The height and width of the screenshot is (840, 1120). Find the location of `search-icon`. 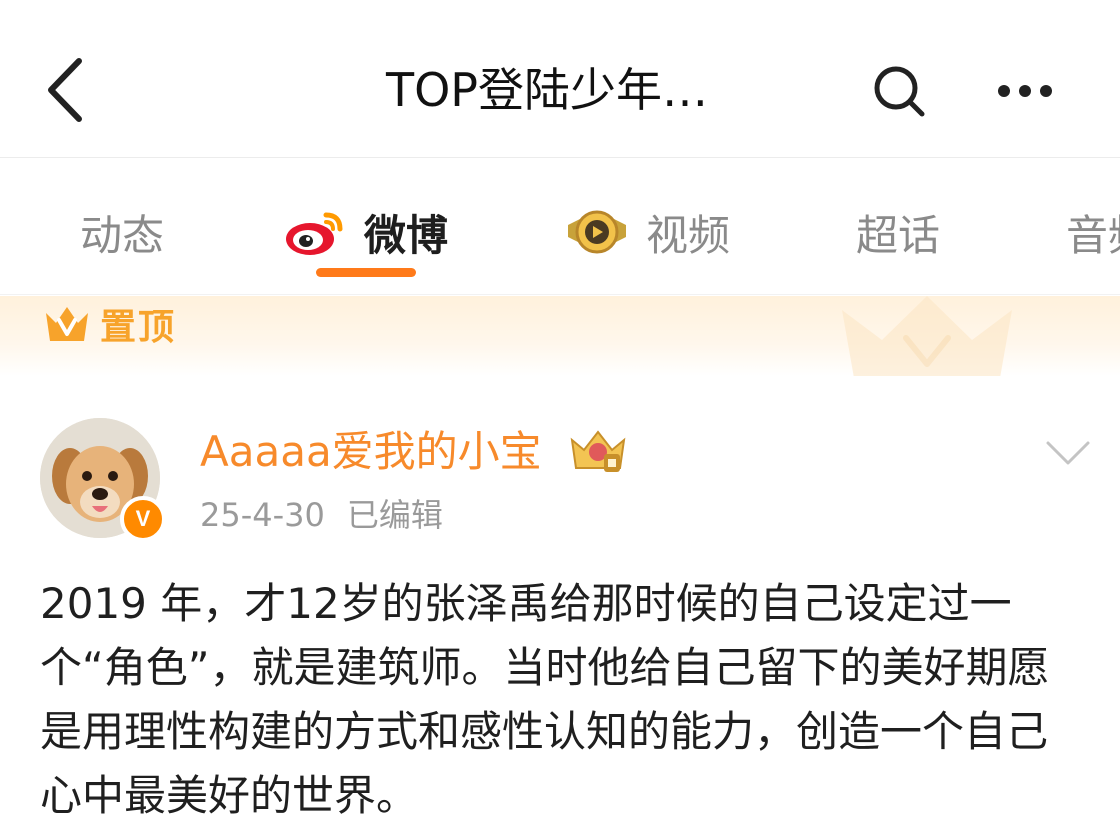

search-icon is located at coordinates (899, 91).